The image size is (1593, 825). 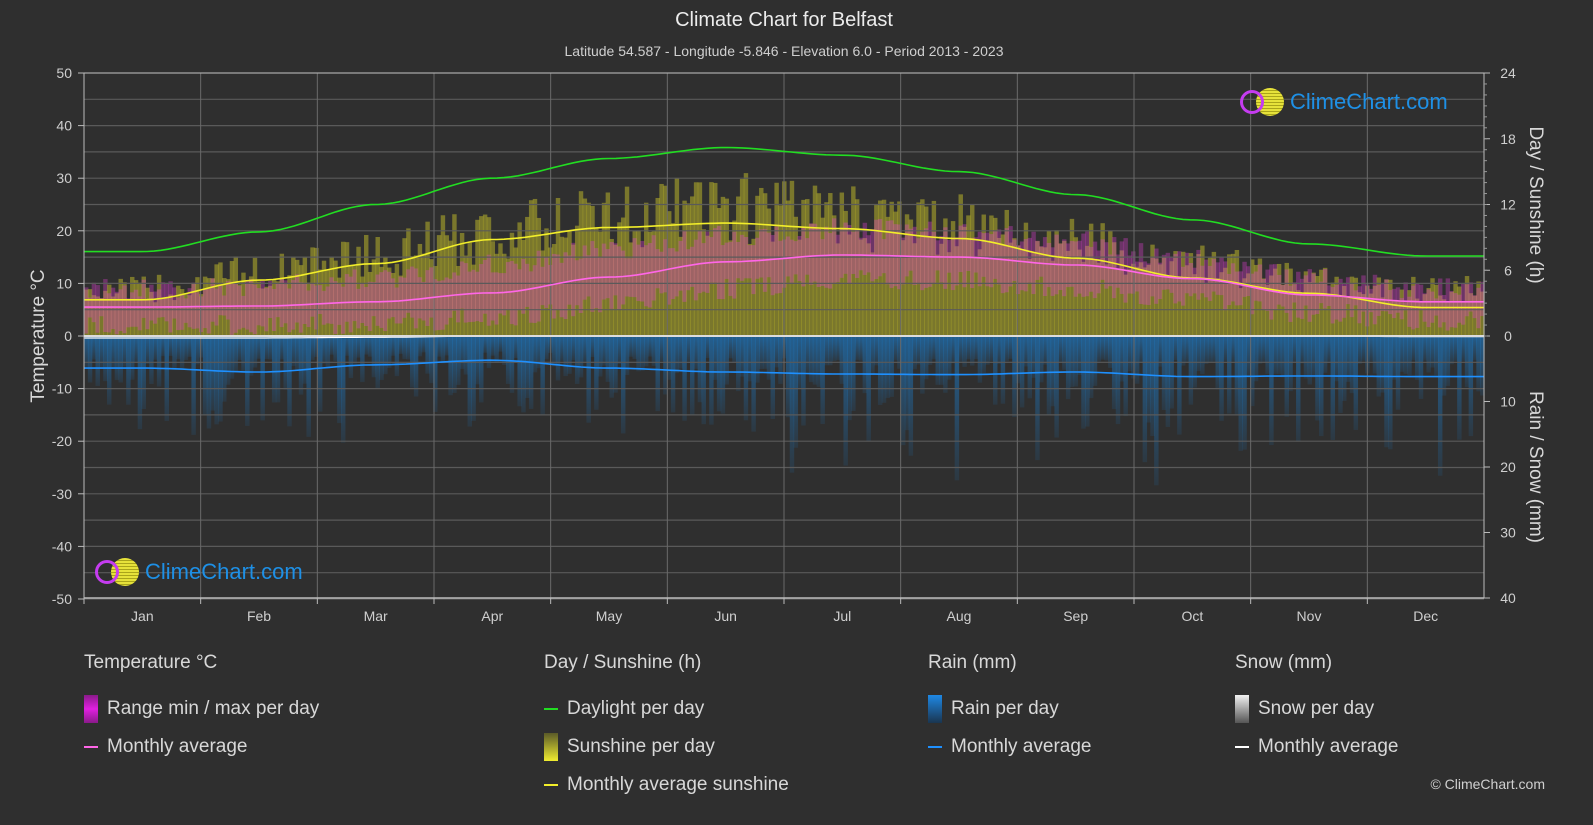 What do you see at coordinates (1344, 102) in the screenshot?
I see `logo-top-right: ClimeChart.com` at bounding box center [1344, 102].